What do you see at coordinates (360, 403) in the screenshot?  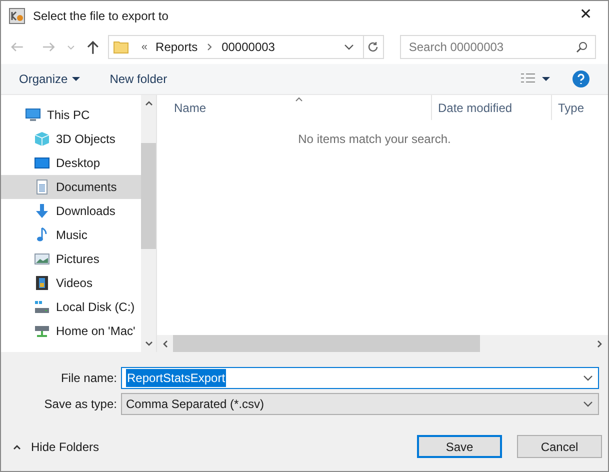 I see `file-type-dropdown: Comma Separated (*.csv)` at bounding box center [360, 403].